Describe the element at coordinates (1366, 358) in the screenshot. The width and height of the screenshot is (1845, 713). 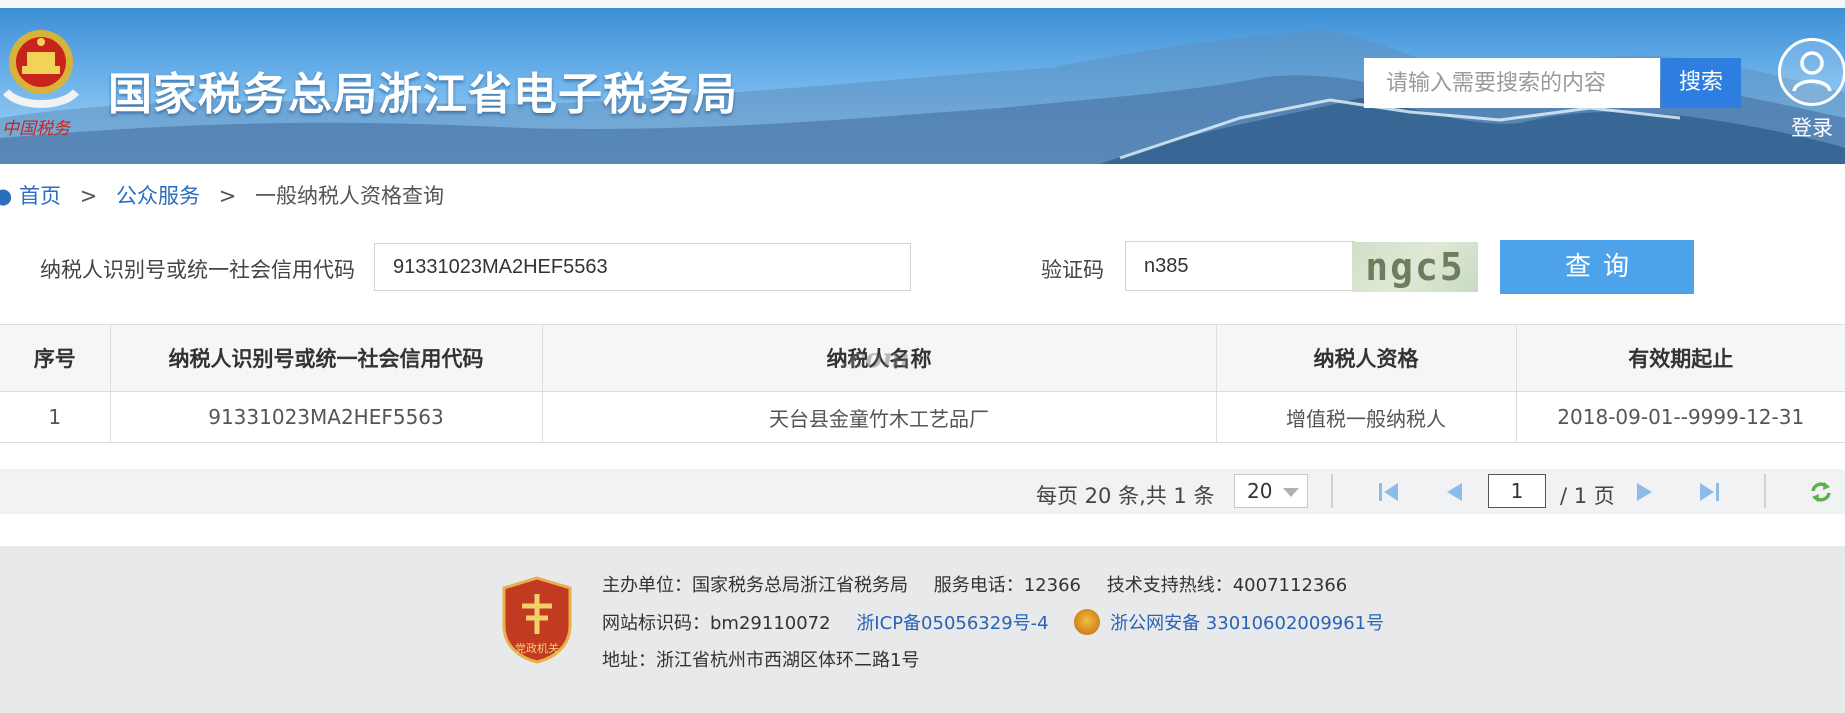
I see `column-header-qualification: 纳税人资格` at that location.